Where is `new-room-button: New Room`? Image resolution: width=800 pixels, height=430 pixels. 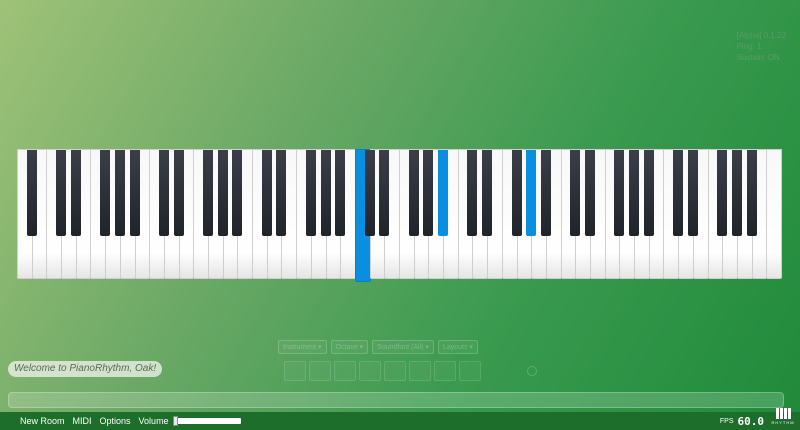
new-room-button: New Room is located at coordinates (42, 421).